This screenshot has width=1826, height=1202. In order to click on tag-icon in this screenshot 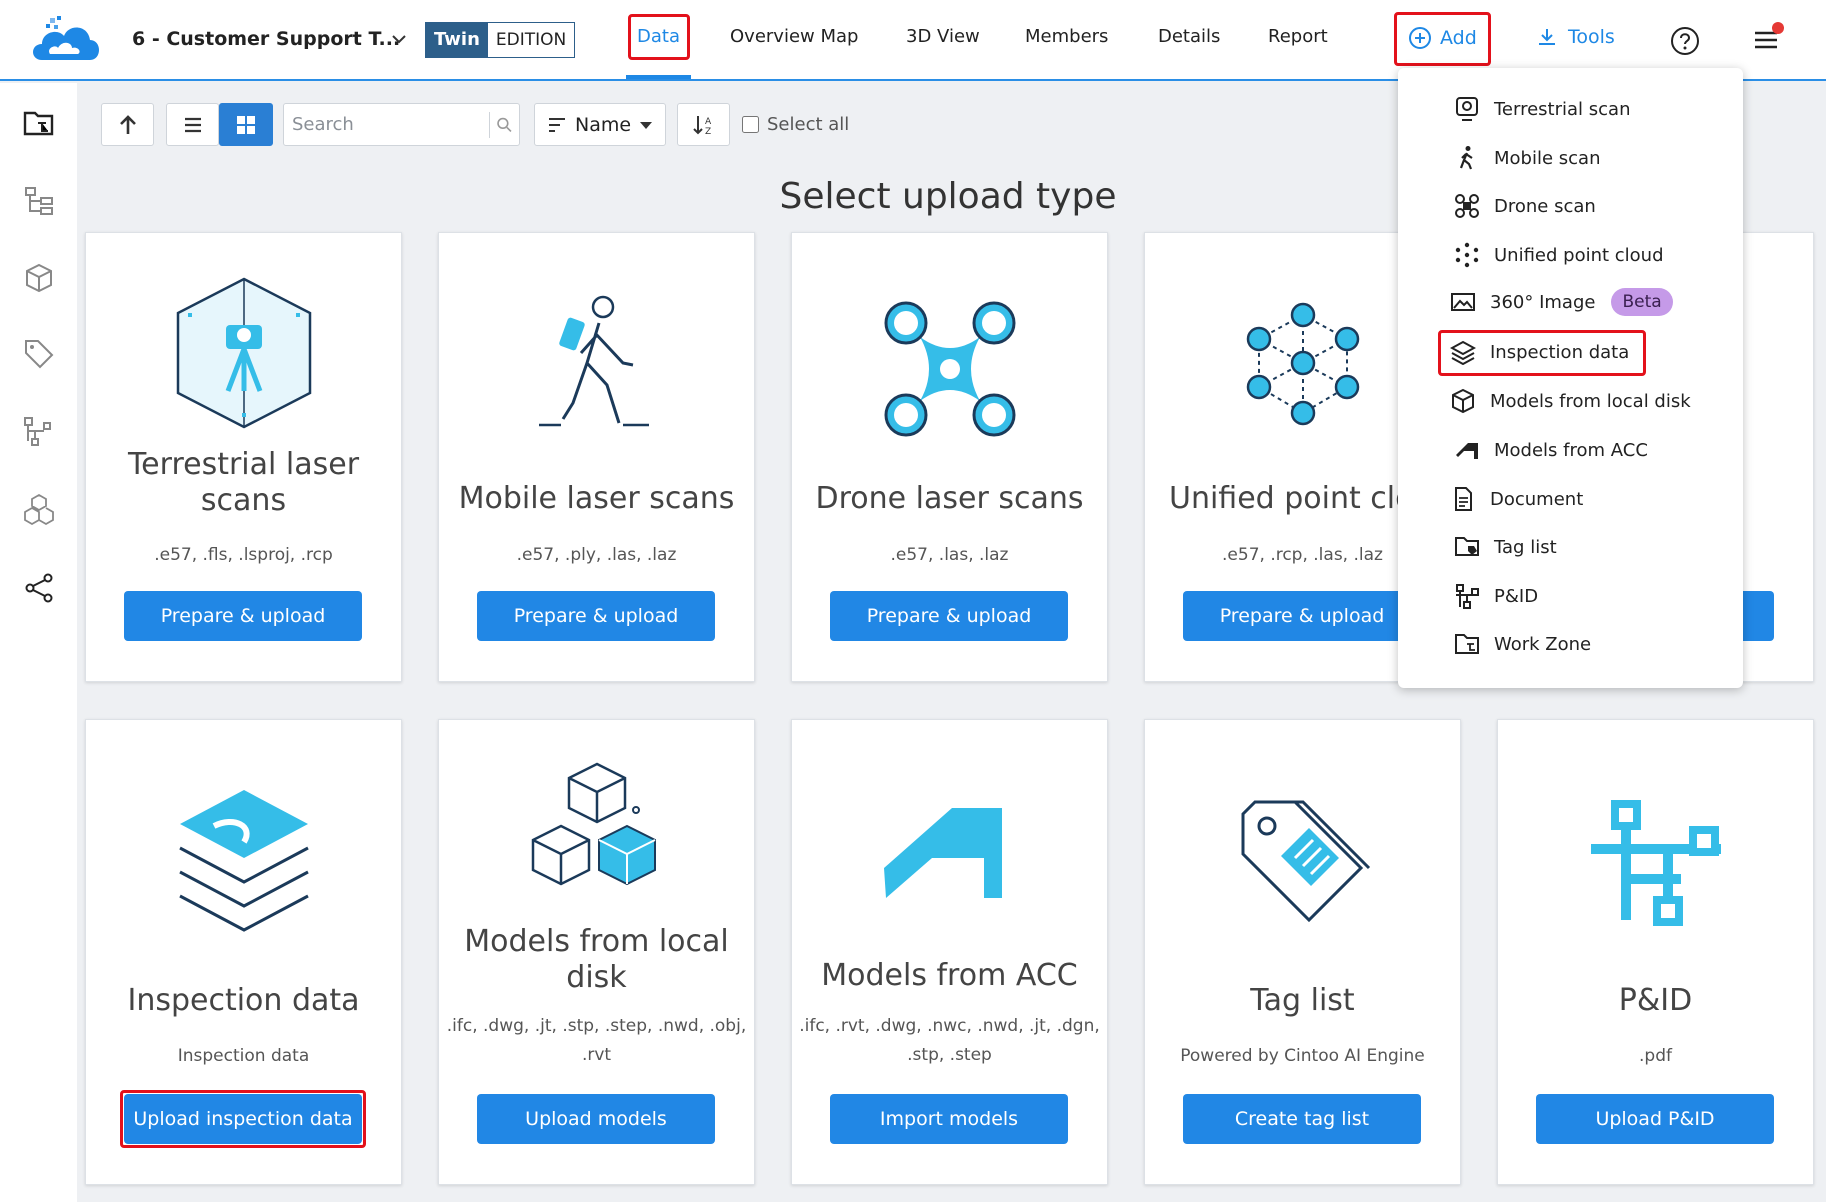, I will do `click(39, 354)`.